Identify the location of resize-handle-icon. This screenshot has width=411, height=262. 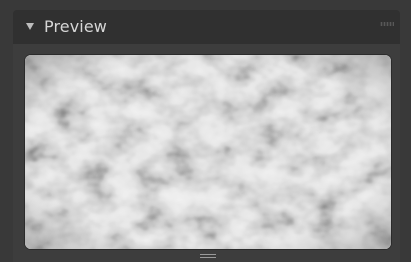
(208, 256).